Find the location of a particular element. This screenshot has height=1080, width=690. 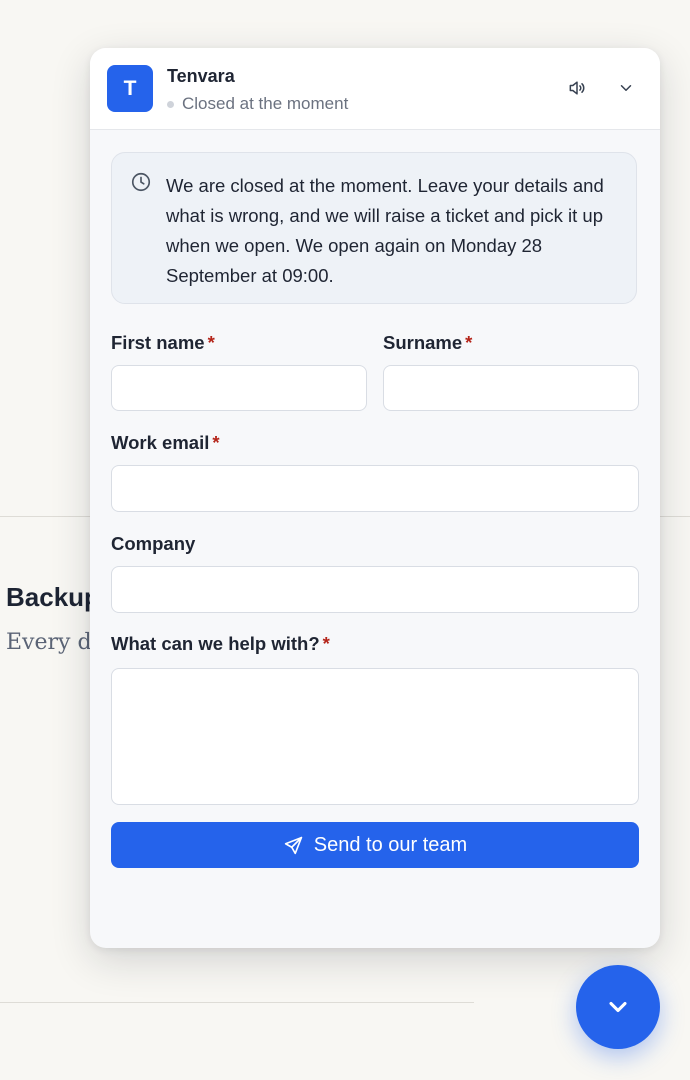

help-message-textarea is located at coordinates (375, 736).